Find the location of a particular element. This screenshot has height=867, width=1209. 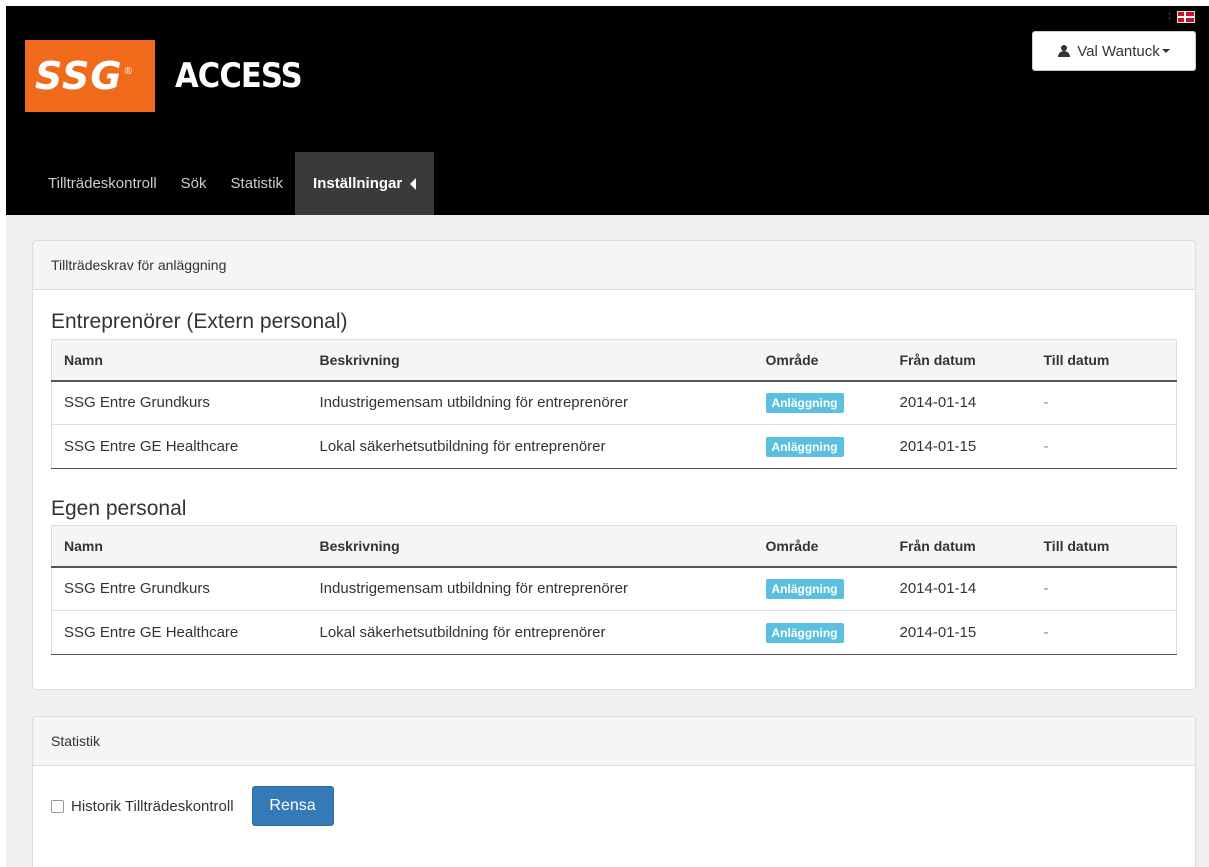

nav-item-sok: Sök is located at coordinates (194, 183).